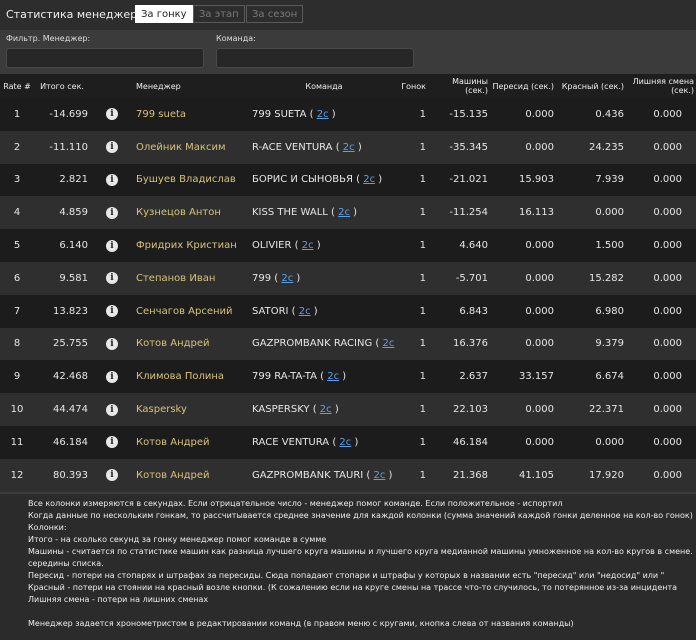  What do you see at coordinates (606, 278) in the screenshot?
I see `red-cell: 15.282` at bounding box center [606, 278].